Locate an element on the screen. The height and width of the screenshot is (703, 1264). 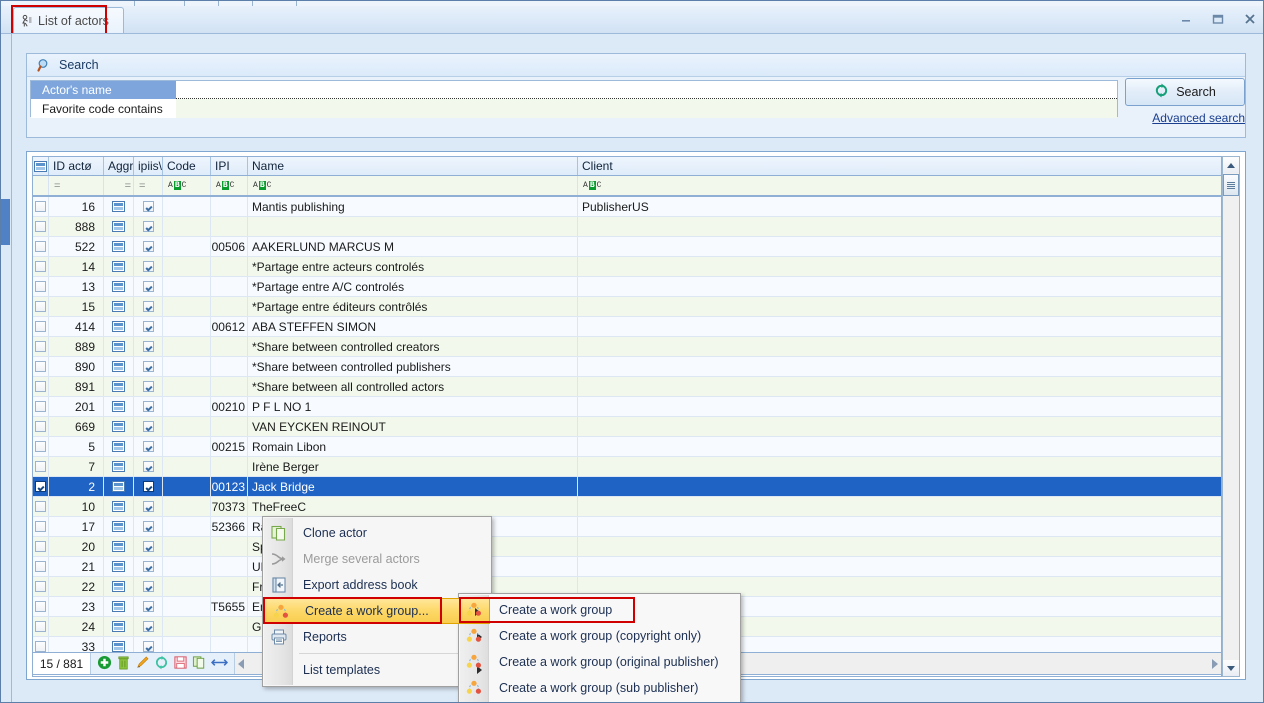
table-row: 414 00612 ABA STEFFEN SIMON is located at coordinates (627, 327).